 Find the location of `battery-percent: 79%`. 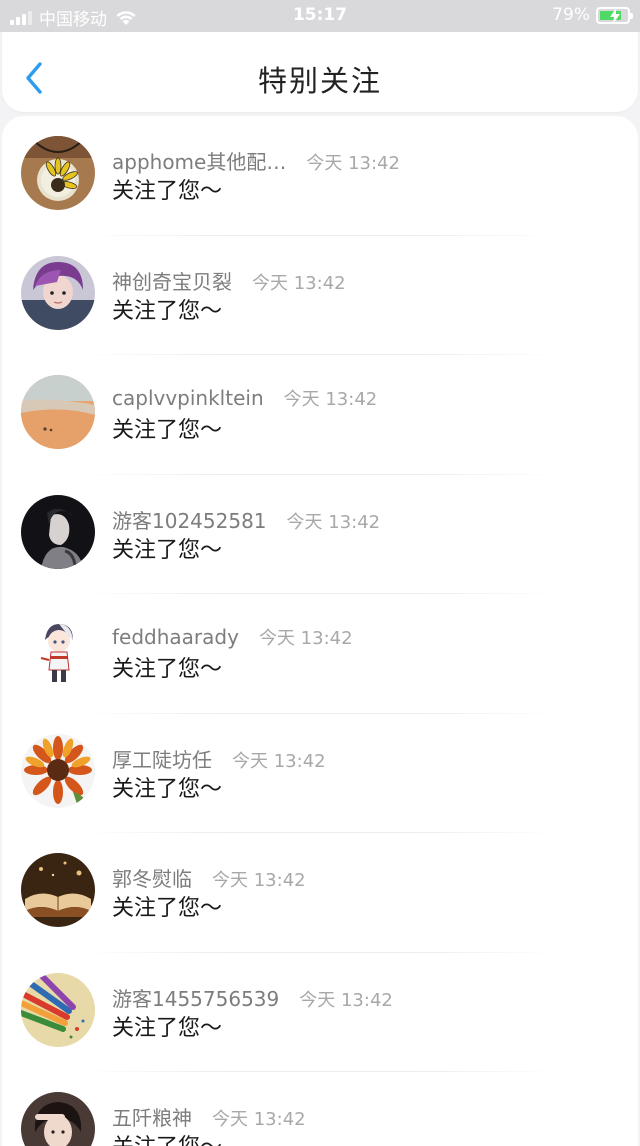

battery-percent: 79% is located at coordinates (571, 15).